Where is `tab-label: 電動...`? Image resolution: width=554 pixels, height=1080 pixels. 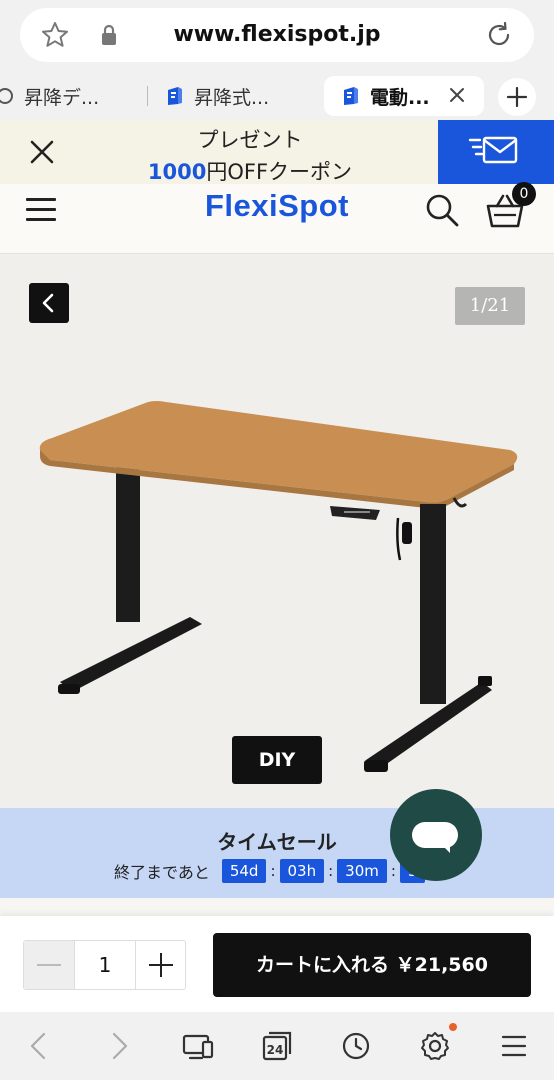
tab-label: 電動... is located at coordinates (400, 97).